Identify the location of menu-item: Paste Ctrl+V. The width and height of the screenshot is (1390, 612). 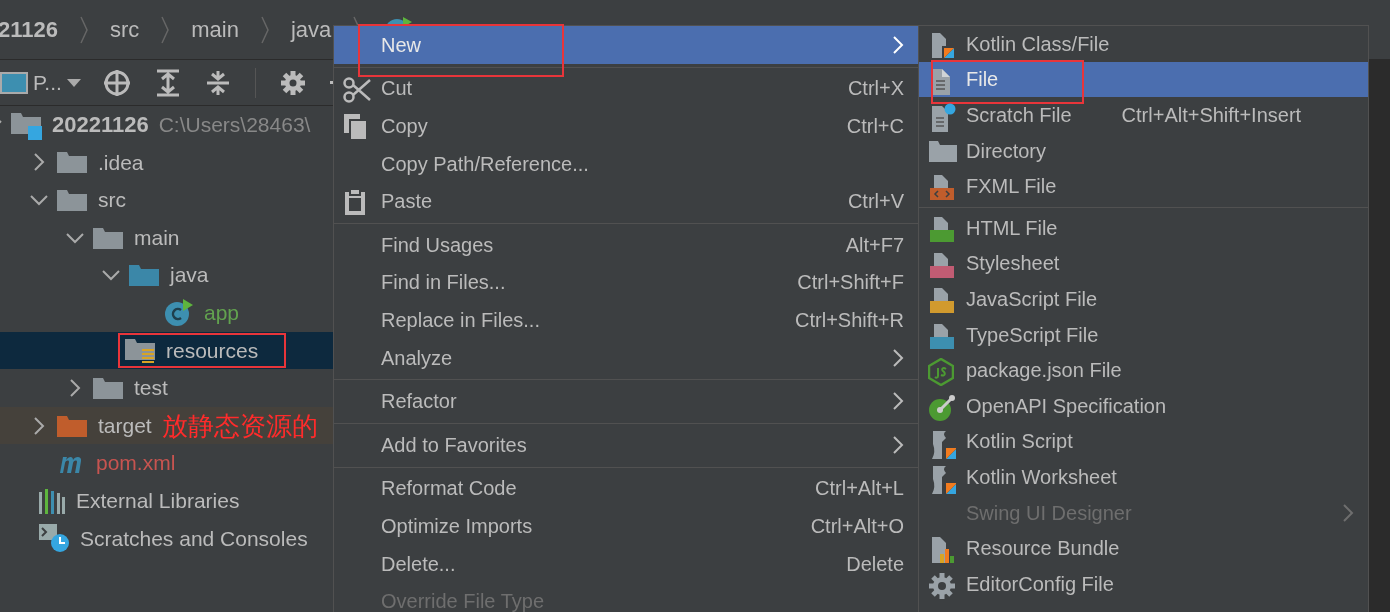
(626, 201).